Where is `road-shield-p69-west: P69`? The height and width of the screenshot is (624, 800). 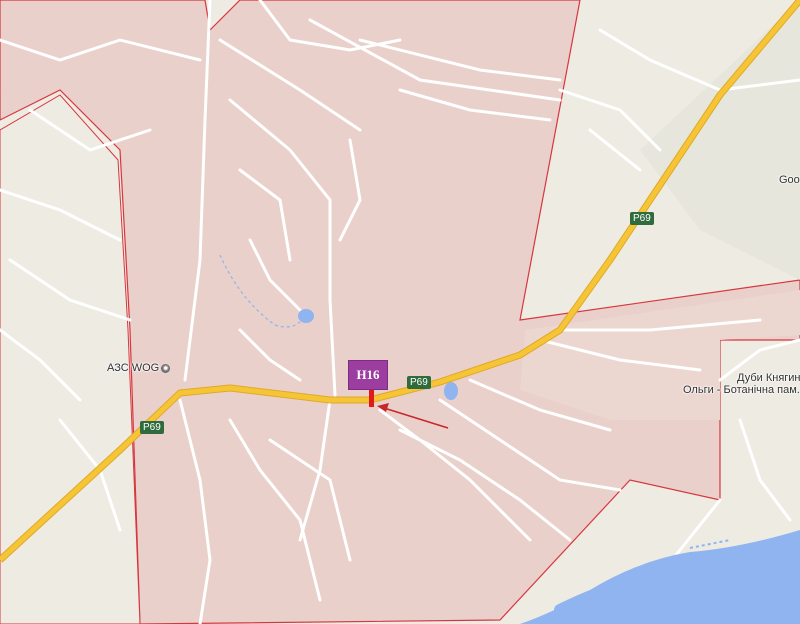 road-shield-p69-west: P69 is located at coordinates (152, 427).